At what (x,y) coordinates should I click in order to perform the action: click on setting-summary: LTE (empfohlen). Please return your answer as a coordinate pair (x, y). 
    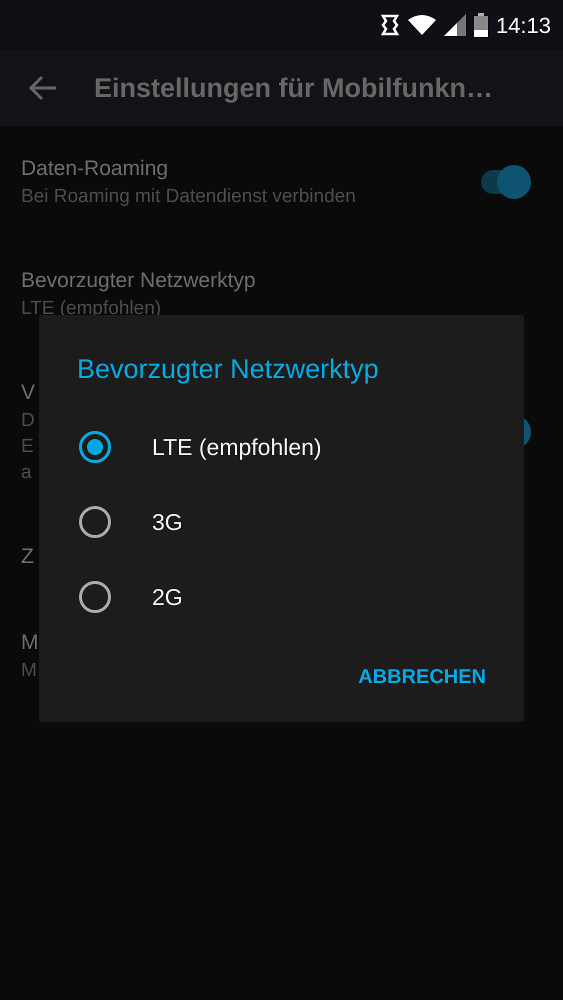
    Looking at the image, I should click on (91, 309).